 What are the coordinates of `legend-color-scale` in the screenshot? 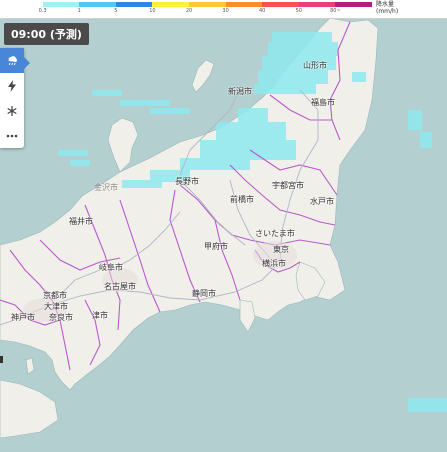 It's located at (189, 4).